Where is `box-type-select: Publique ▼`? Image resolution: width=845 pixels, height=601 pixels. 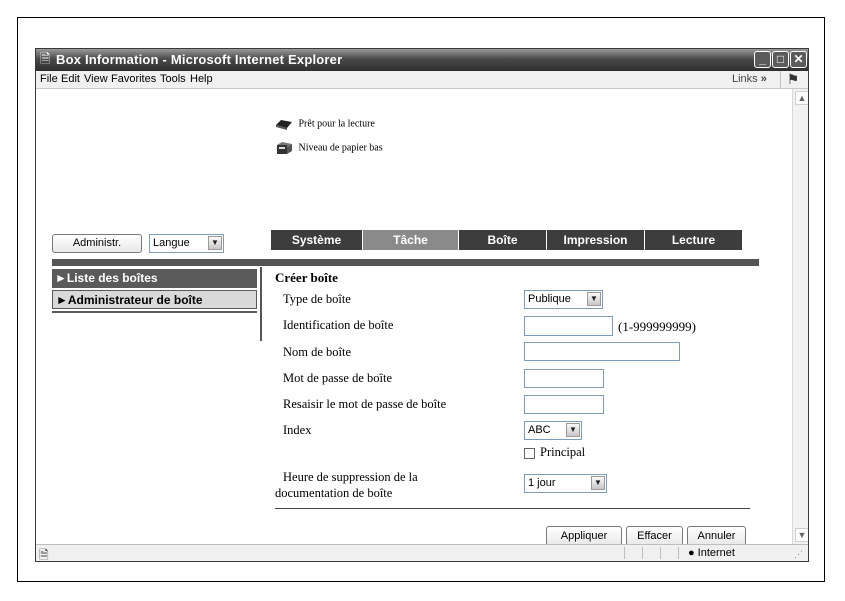
box-type-select: Publique ▼ is located at coordinates (563, 299).